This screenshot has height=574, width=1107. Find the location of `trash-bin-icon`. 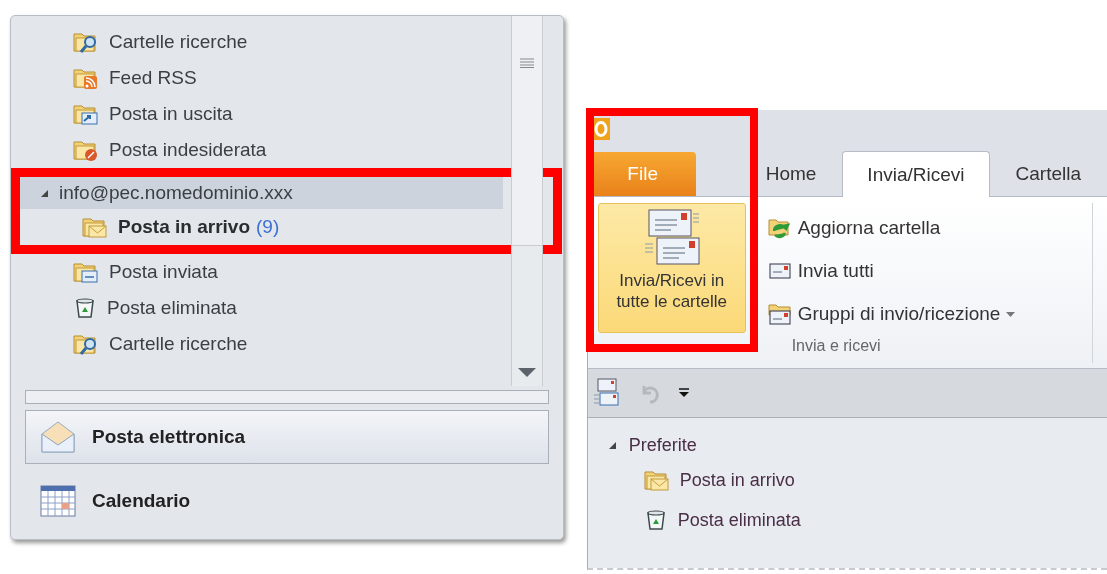

trash-bin-icon is located at coordinates (85, 308).